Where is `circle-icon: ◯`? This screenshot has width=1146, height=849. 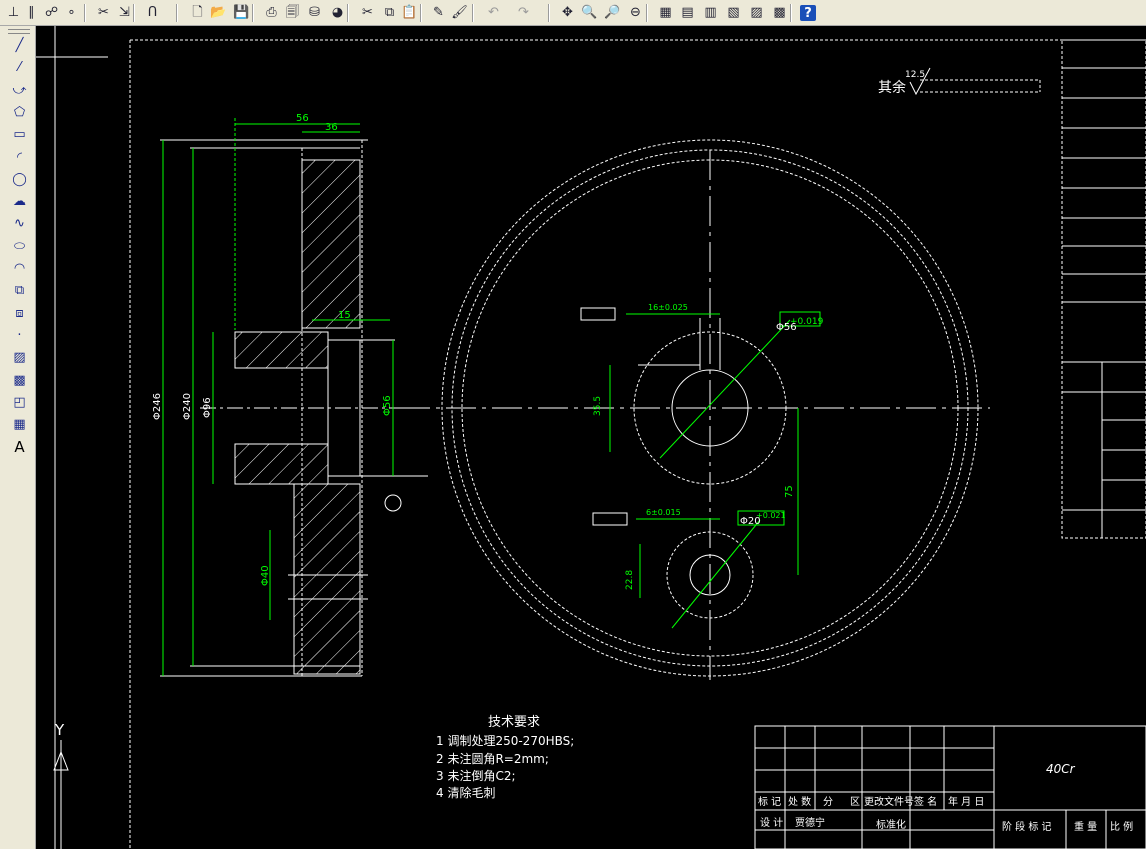
circle-icon: ◯ is located at coordinates (19, 179).